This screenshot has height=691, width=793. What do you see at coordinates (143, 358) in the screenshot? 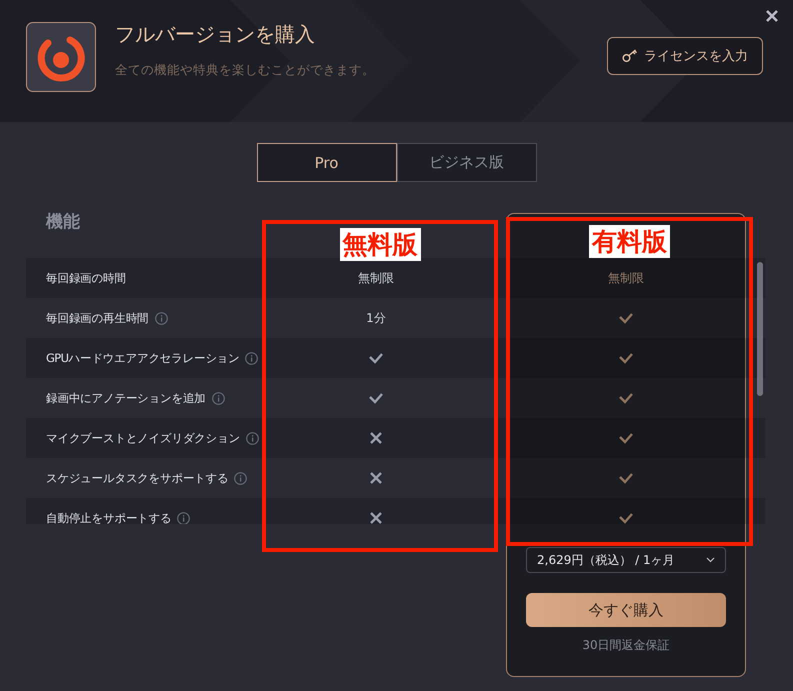
I see `feature-label: GPUハードウエアアクセラレーション` at bounding box center [143, 358].